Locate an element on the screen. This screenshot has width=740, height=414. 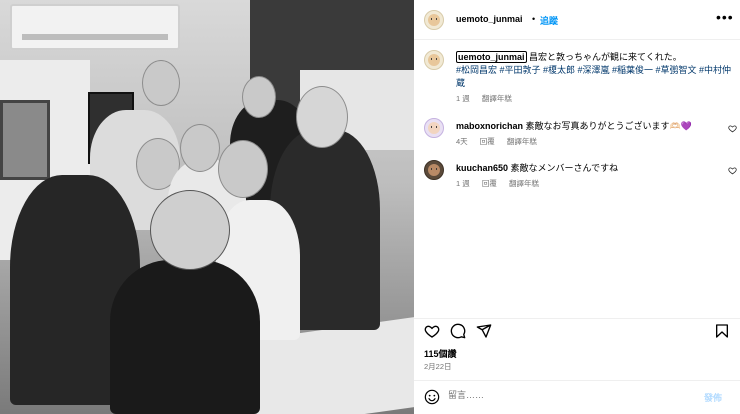
comment-time: 4天 is located at coordinates (462, 141).